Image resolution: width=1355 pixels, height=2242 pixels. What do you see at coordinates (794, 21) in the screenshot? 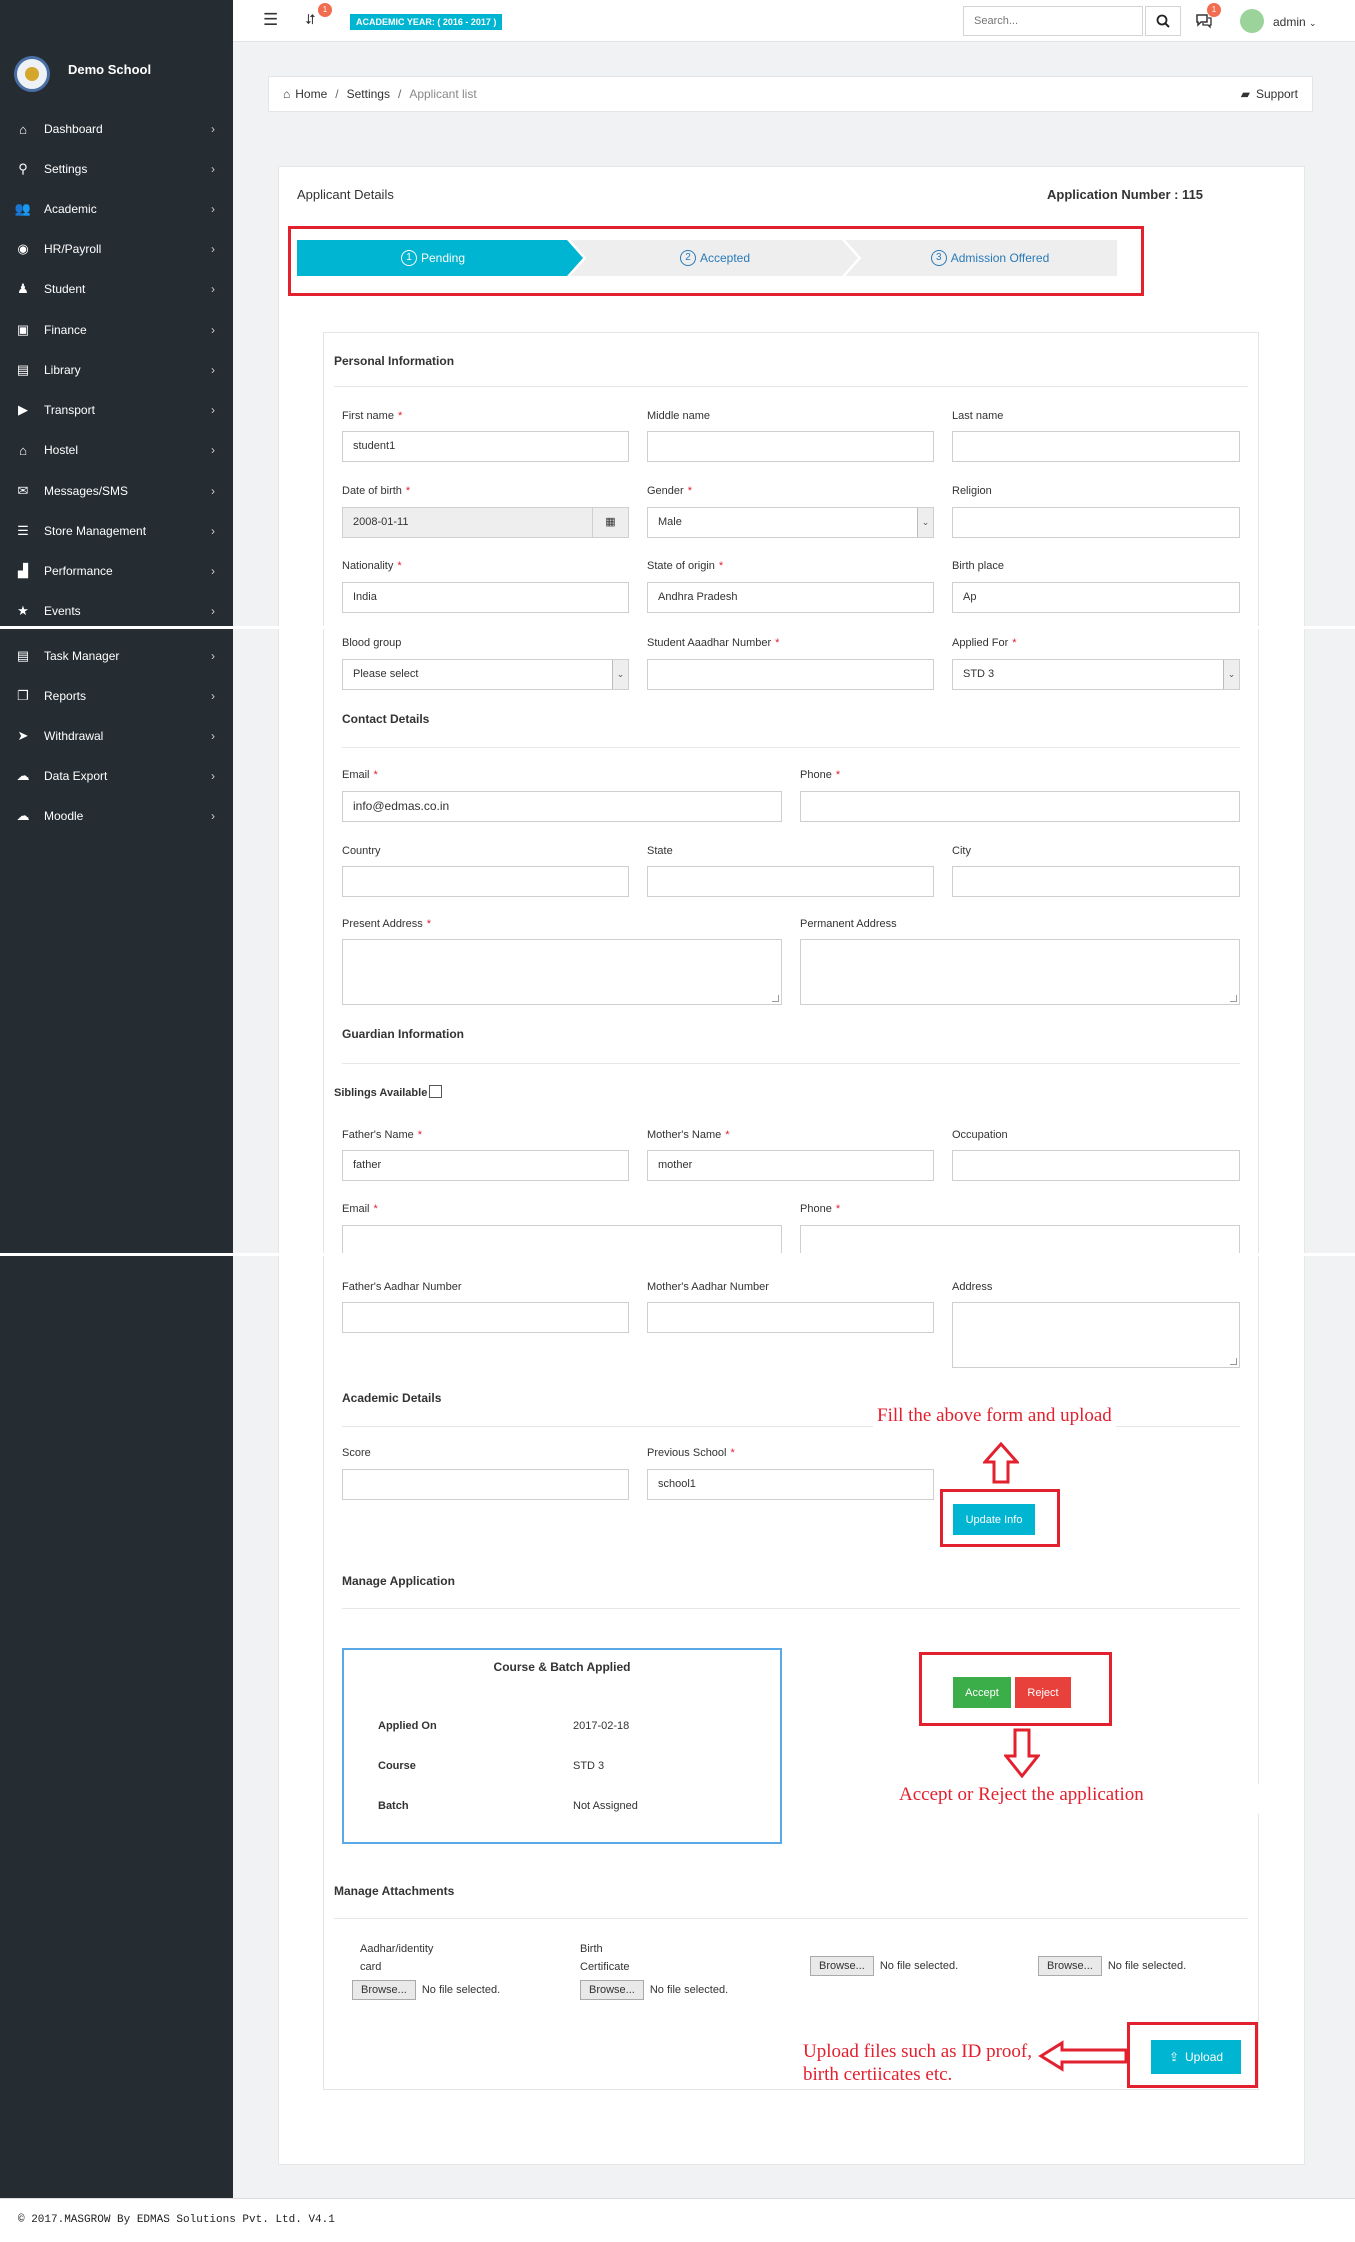
I see `topbar: ☰ ⮃ 1 ACADEMIC YEAR: ( 2016 - 2017 )` at bounding box center [794, 21].